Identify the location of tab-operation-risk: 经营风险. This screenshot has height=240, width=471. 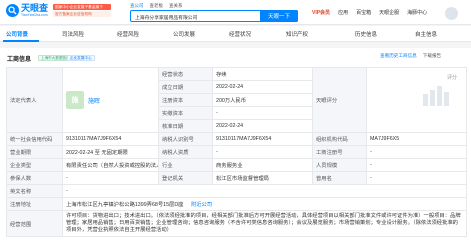
(128, 34).